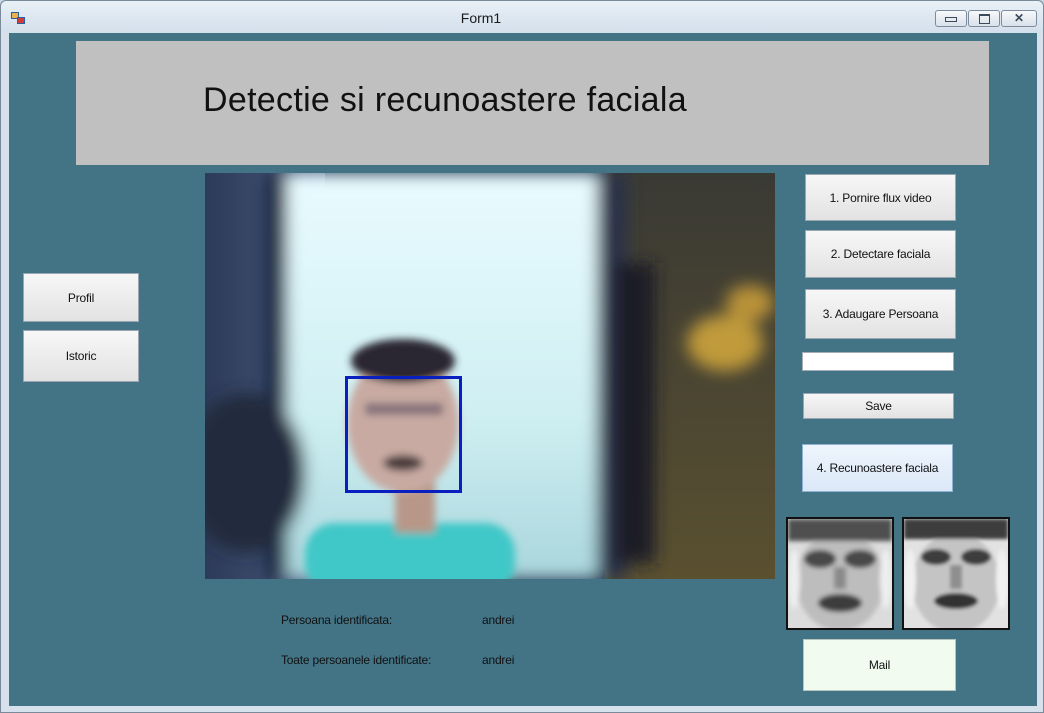  What do you see at coordinates (81, 356) in the screenshot?
I see `history-button: Istoric` at bounding box center [81, 356].